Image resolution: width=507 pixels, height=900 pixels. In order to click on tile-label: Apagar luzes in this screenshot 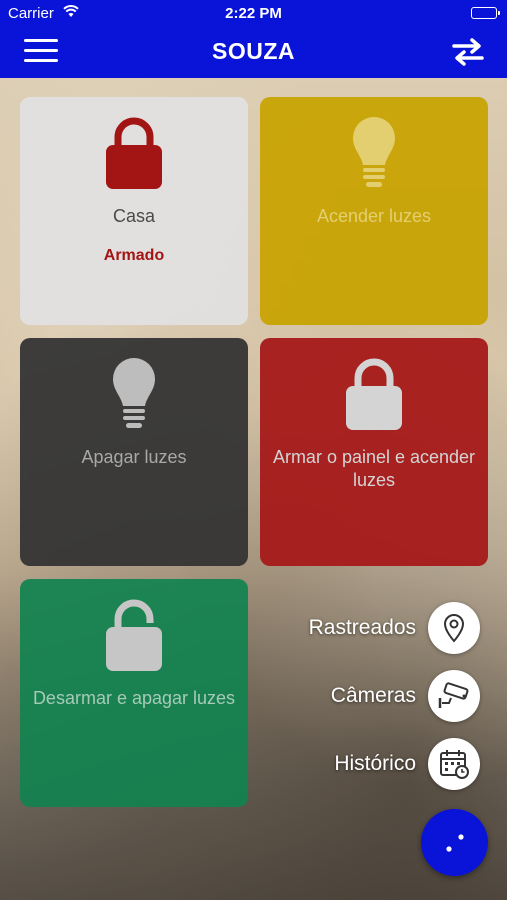, I will do `click(134, 457)`.